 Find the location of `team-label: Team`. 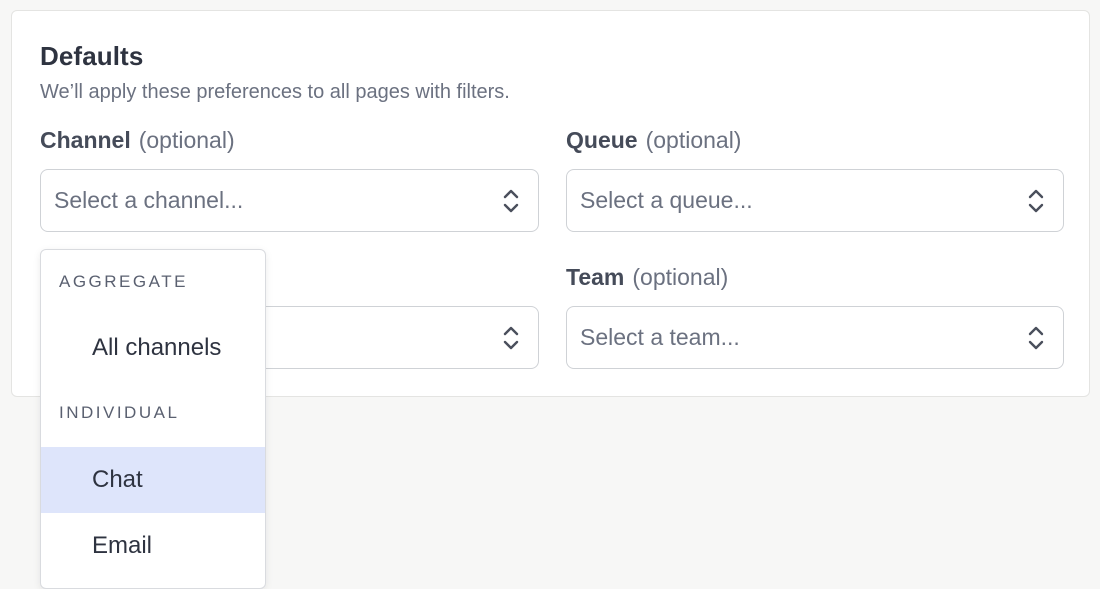

team-label: Team is located at coordinates (595, 277).